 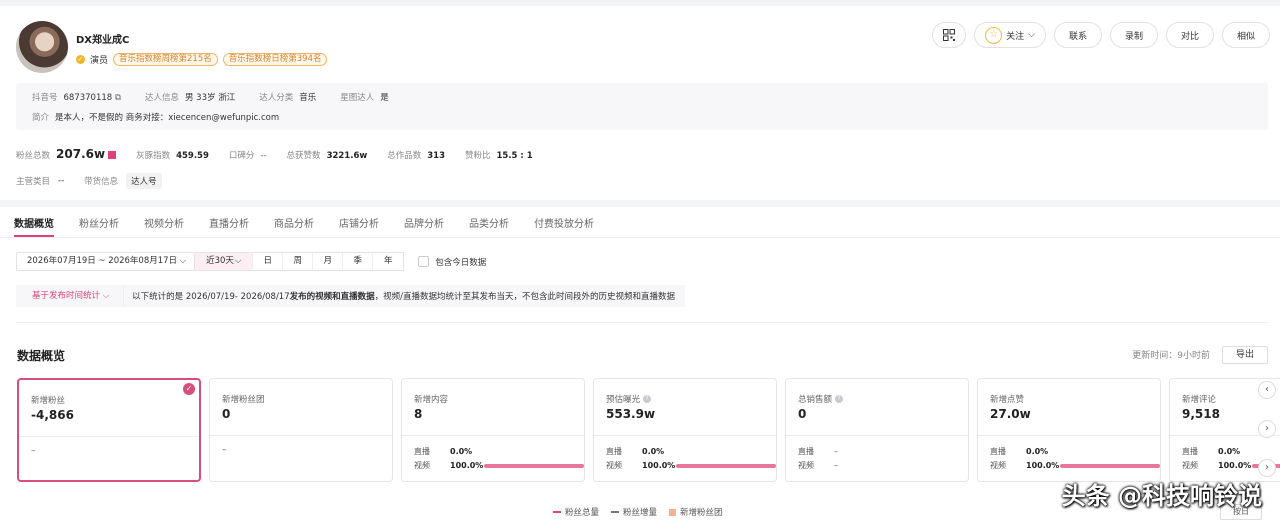 What do you see at coordinates (1010, 414) in the screenshot?
I see `metric-value: 27.0w` at bounding box center [1010, 414].